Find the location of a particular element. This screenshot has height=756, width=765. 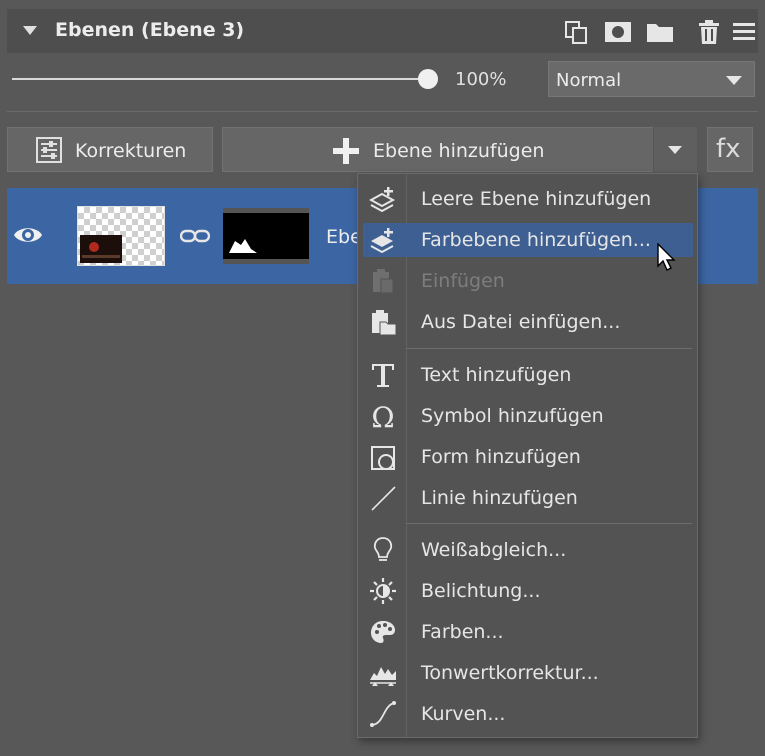

color-layer-add-icon is located at coordinates (382, 241).